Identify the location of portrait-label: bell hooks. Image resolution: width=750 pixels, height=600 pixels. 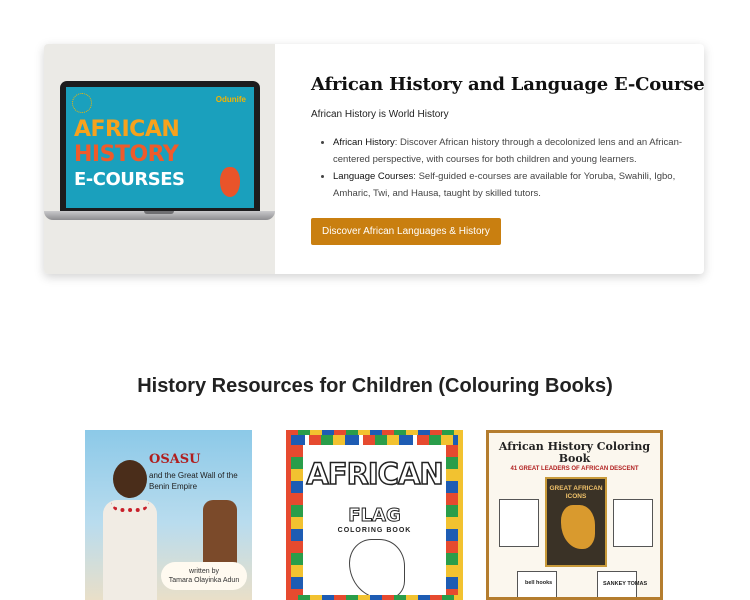
(539, 583).